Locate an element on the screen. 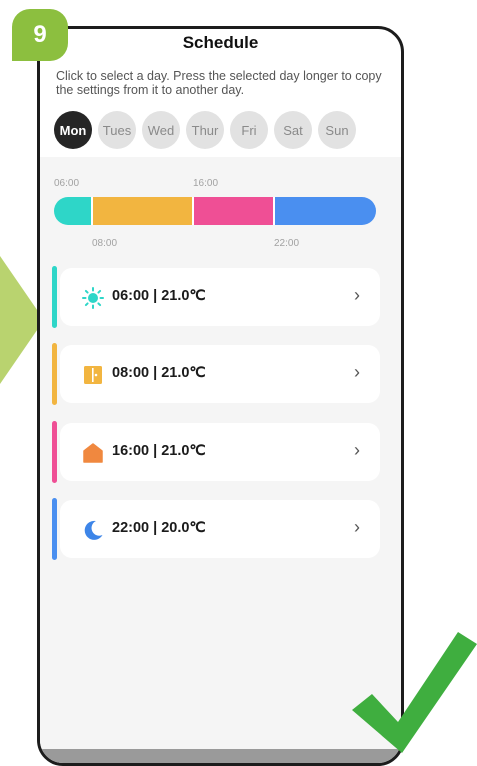 The image size is (477, 766). day-mon: Mon is located at coordinates (73, 130).